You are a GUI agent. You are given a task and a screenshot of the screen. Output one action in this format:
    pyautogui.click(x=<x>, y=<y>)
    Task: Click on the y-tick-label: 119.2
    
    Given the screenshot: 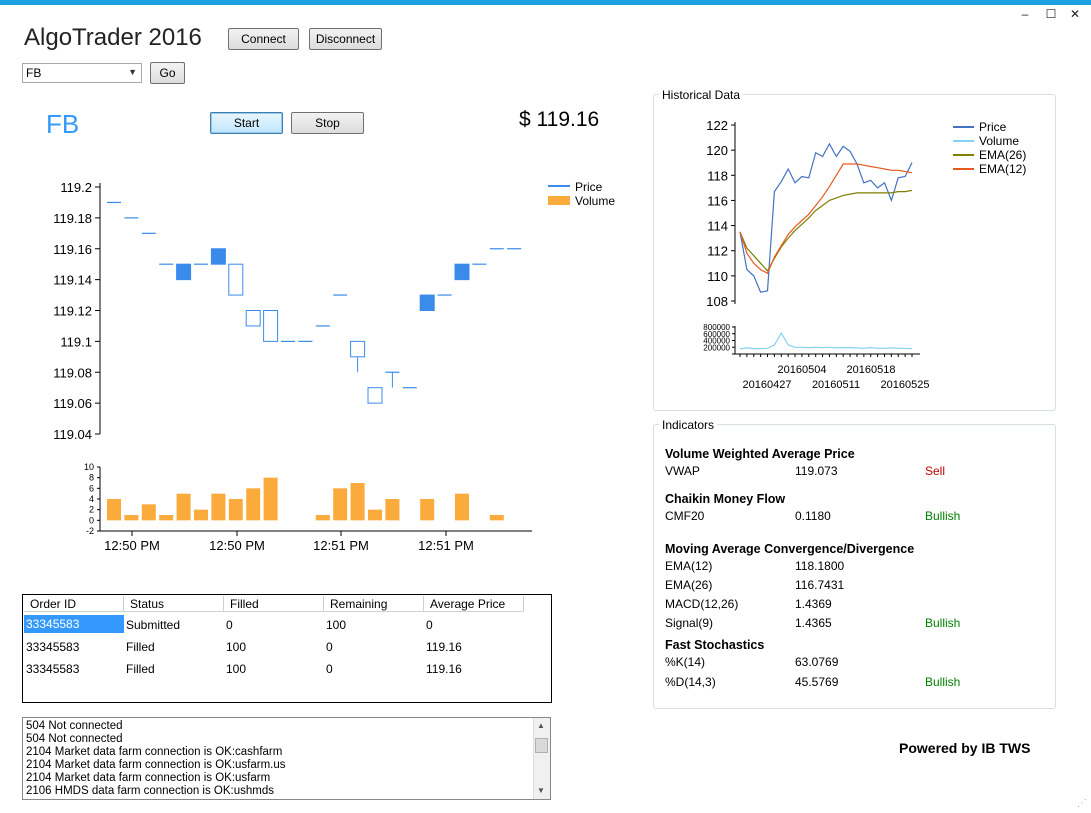 What is the action you would take?
    pyautogui.click(x=76, y=187)
    